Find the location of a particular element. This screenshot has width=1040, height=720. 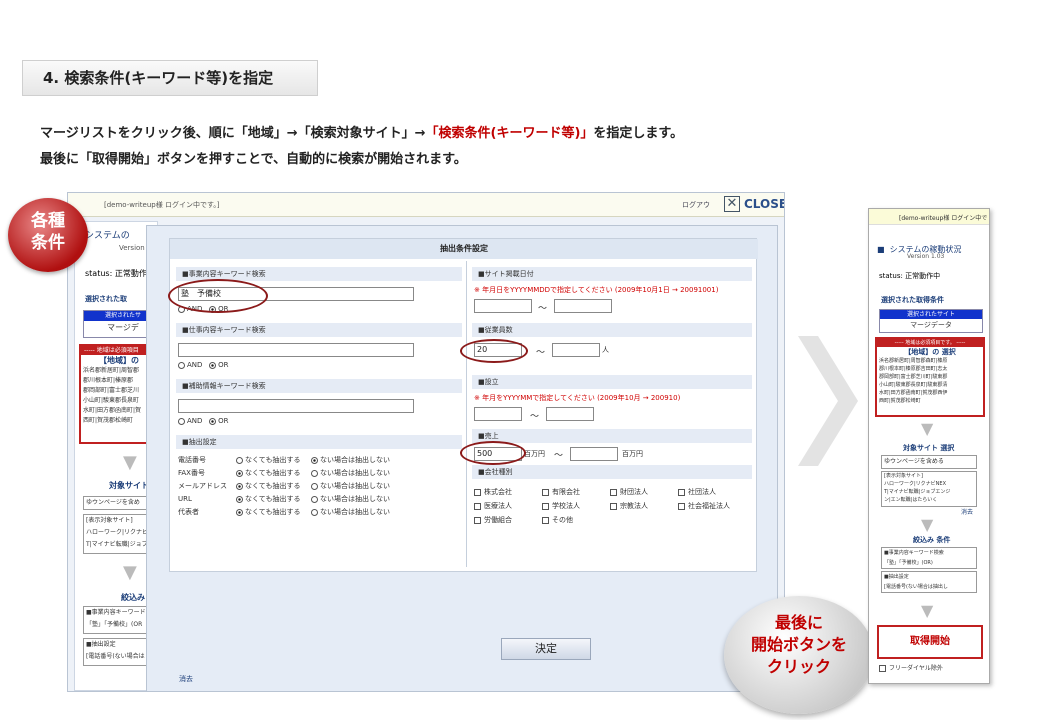

rp-clear-link: 消去 is located at coordinates (967, 511).